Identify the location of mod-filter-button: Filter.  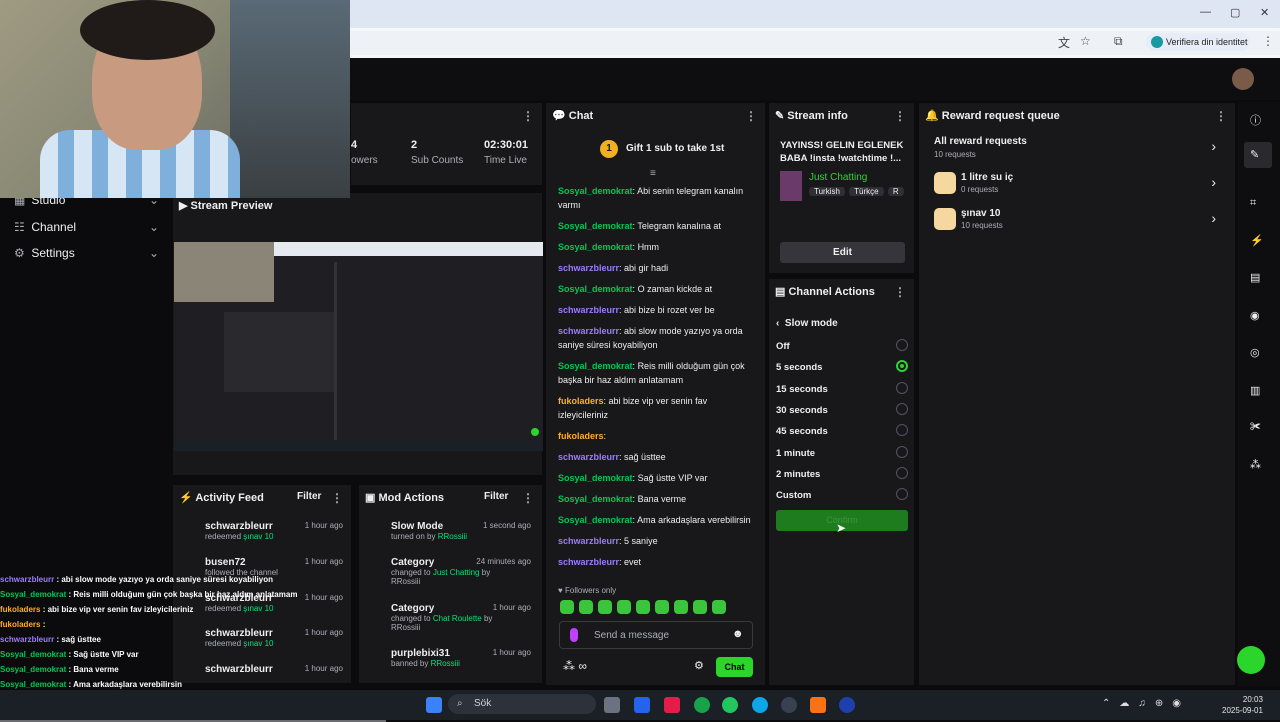
(496, 496).